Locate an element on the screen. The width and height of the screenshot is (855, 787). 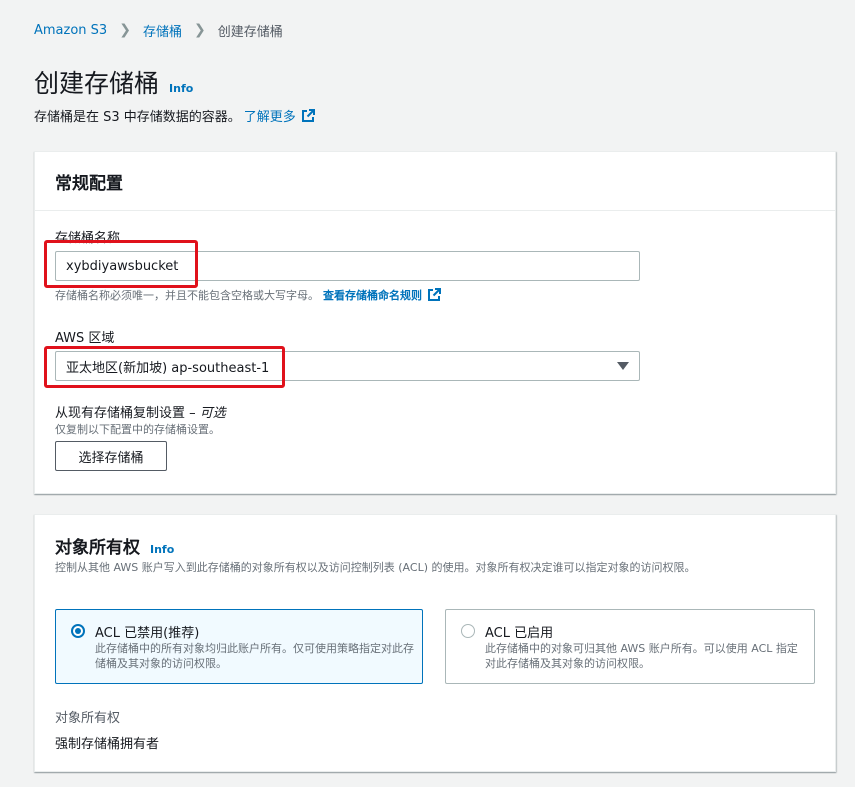
breadcrumb: Amazon S3 ❯ 存储桶 ❯ 创建存储桶 is located at coordinates (158, 30).